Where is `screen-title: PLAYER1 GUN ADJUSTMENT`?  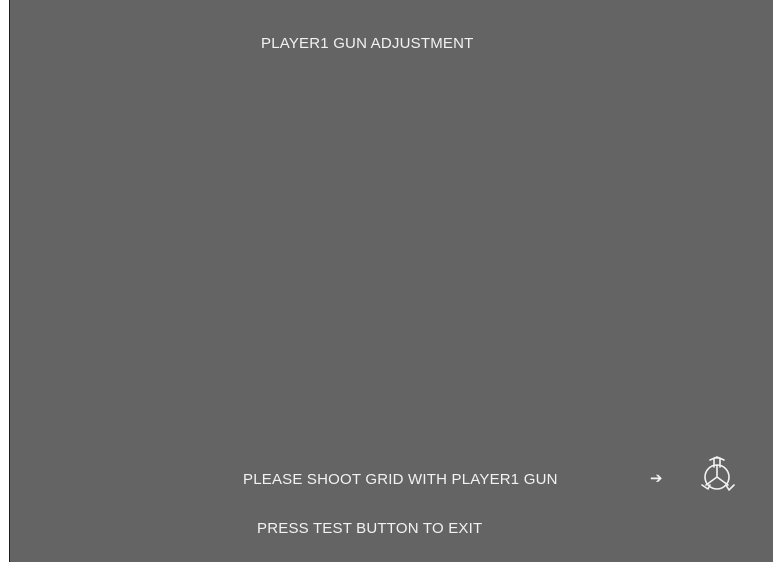
screen-title: PLAYER1 GUN ADJUSTMENT is located at coordinates (367, 43).